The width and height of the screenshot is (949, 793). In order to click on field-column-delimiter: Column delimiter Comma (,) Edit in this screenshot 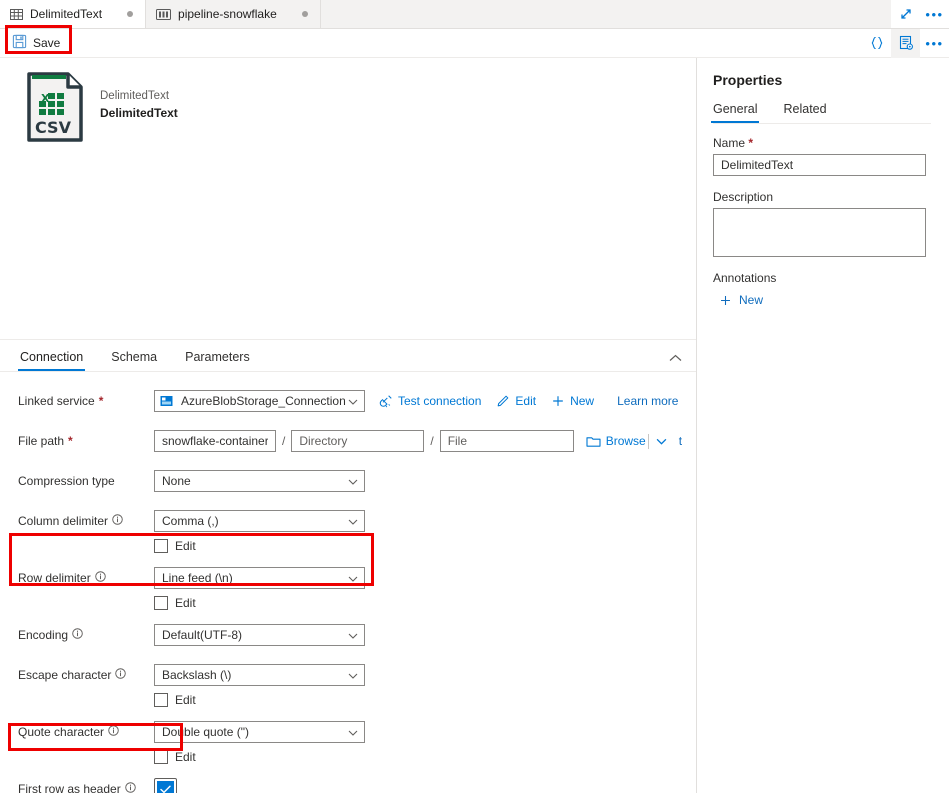, I will do `click(348, 531)`.